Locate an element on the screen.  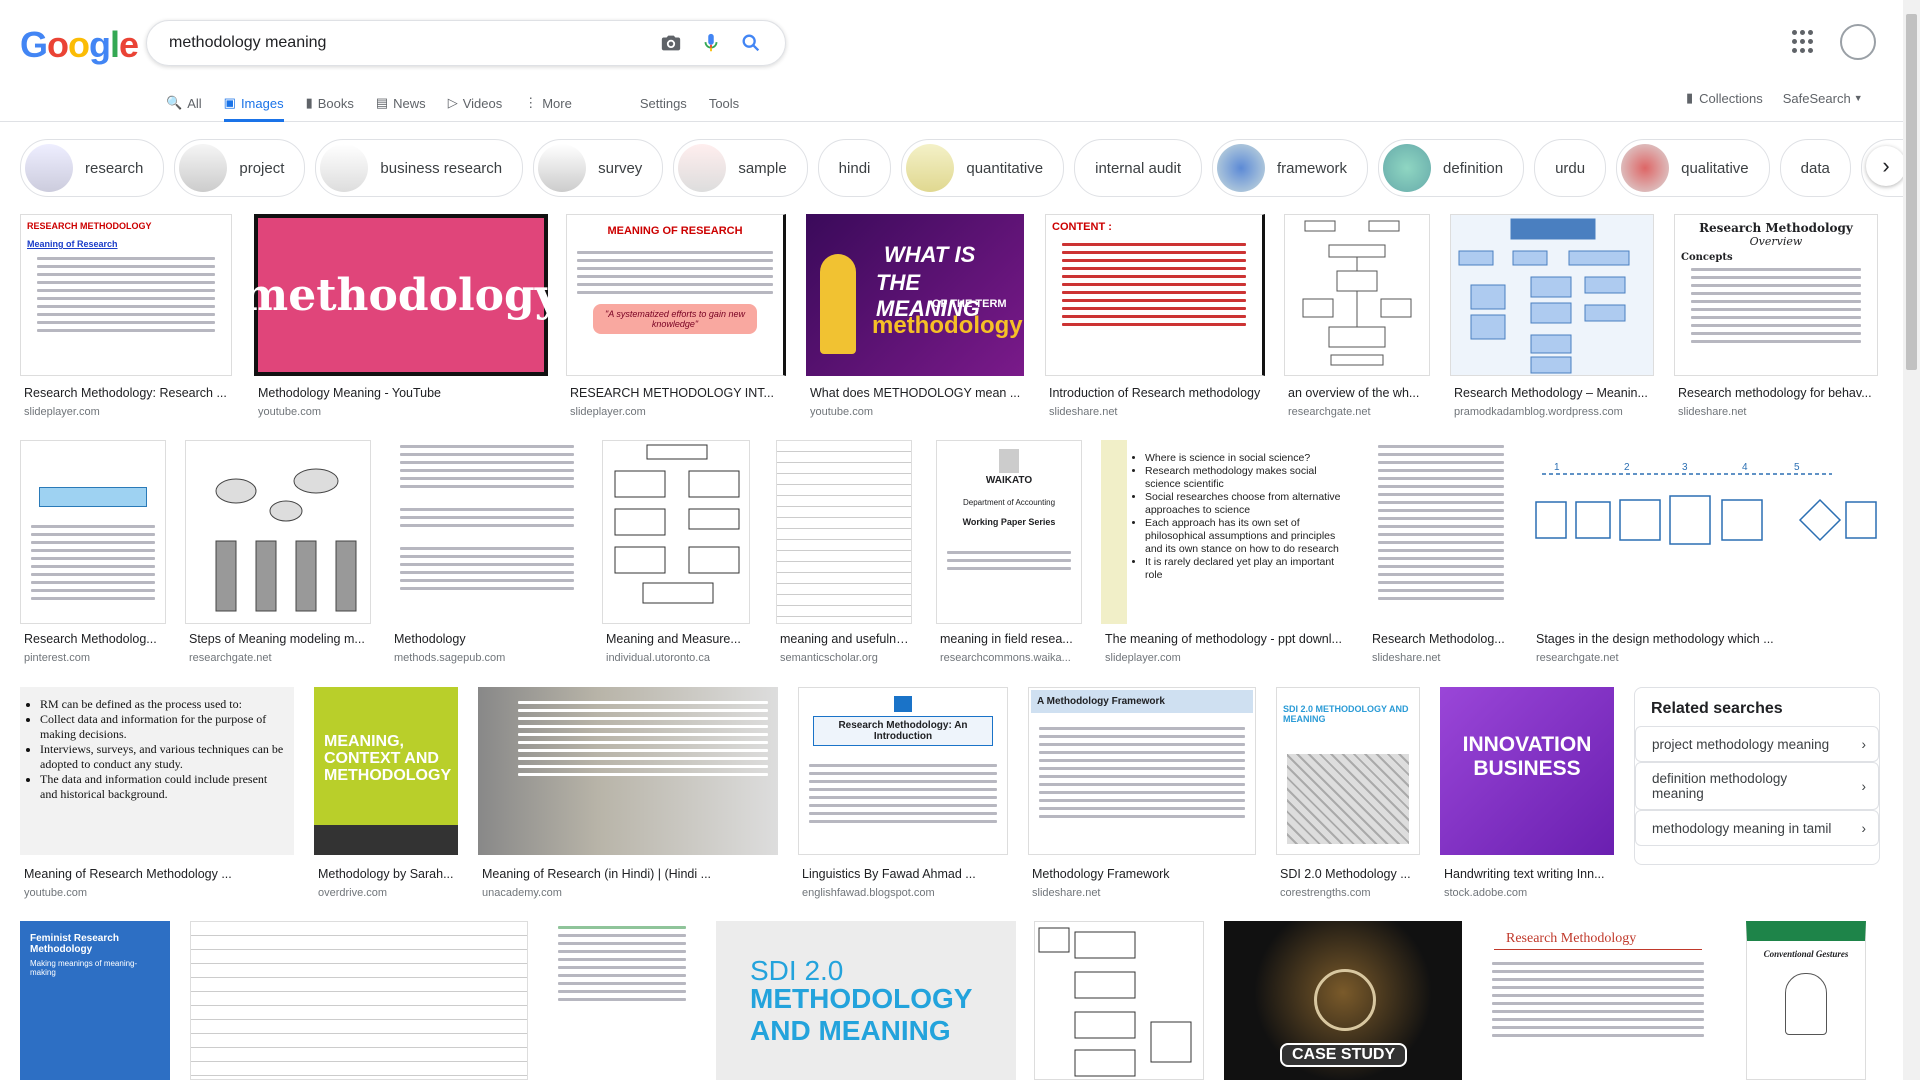
svg-text: 1 is located at coordinates (1557, 467).